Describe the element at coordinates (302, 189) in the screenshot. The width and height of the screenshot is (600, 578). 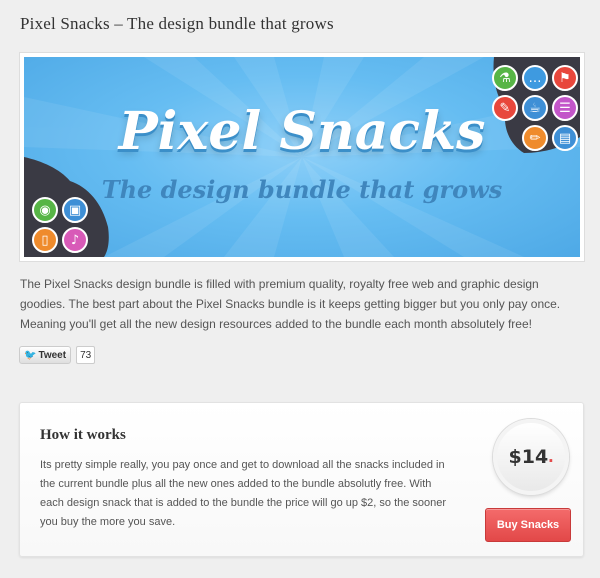
I see `banner-subtitle: The design bundle that grows` at that location.